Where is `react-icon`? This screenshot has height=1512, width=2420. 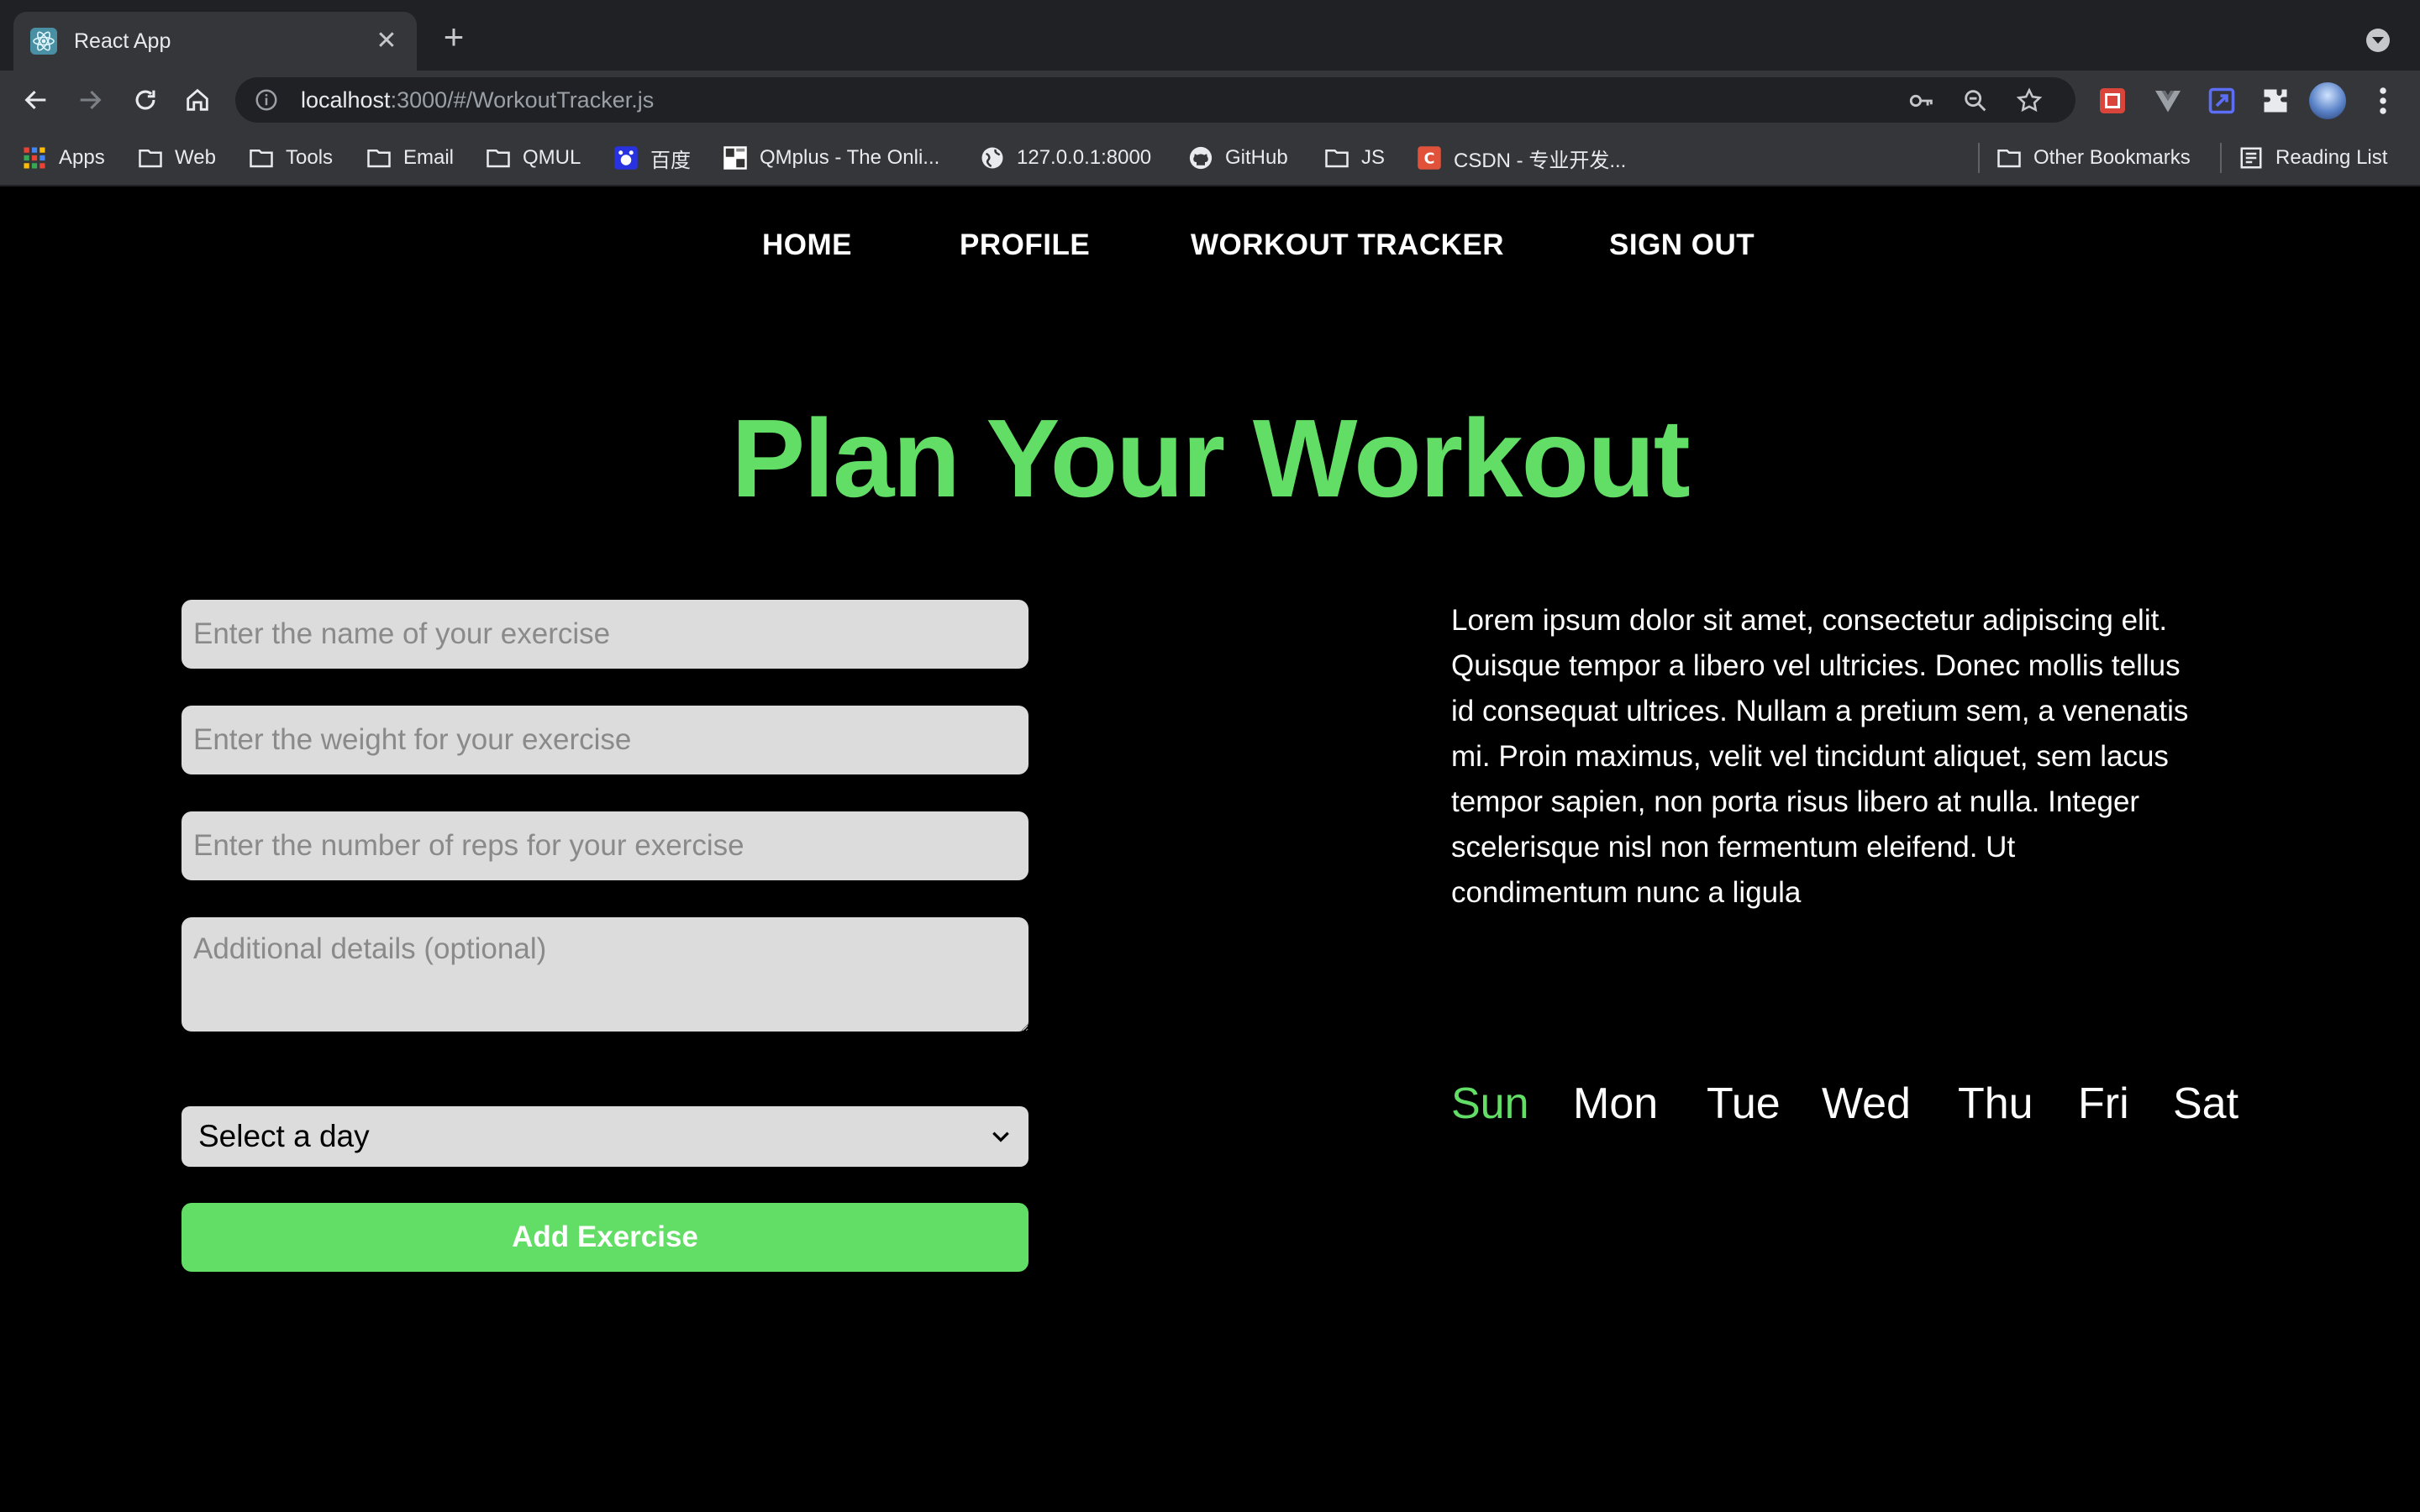
react-icon is located at coordinates (43, 41).